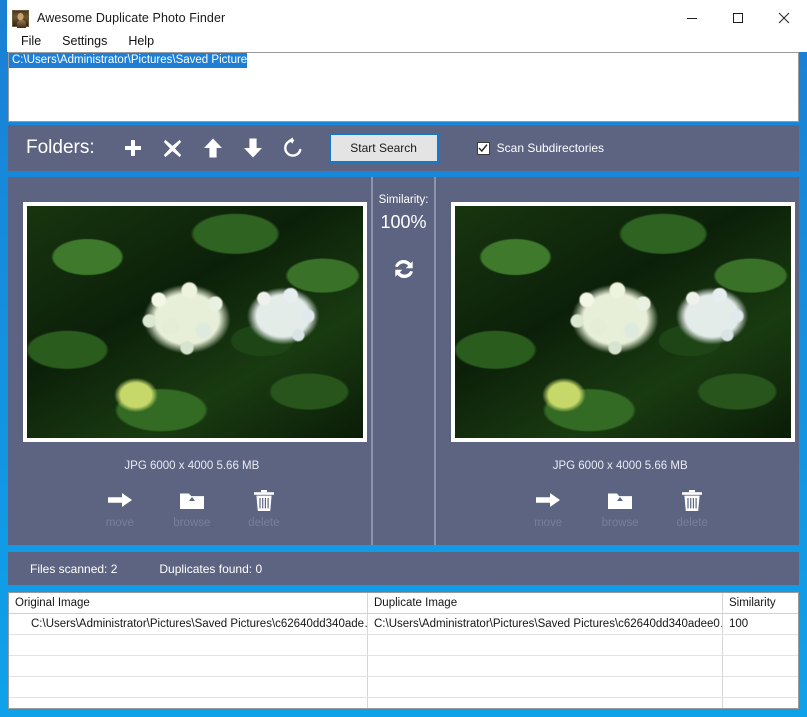 This screenshot has width=807, height=717. I want to click on original-image-frame, so click(195, 322).